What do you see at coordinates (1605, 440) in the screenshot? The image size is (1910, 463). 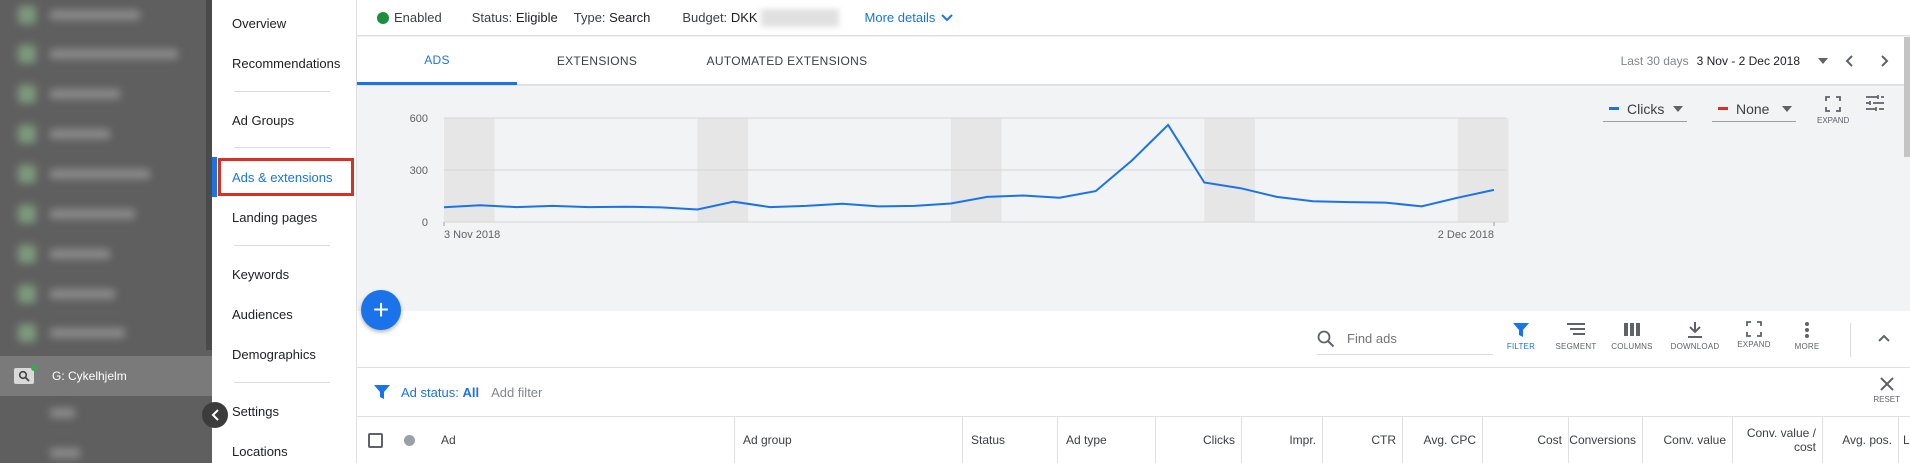 I see `col-conversions: Conversions` at bounding box center [1605, 440].